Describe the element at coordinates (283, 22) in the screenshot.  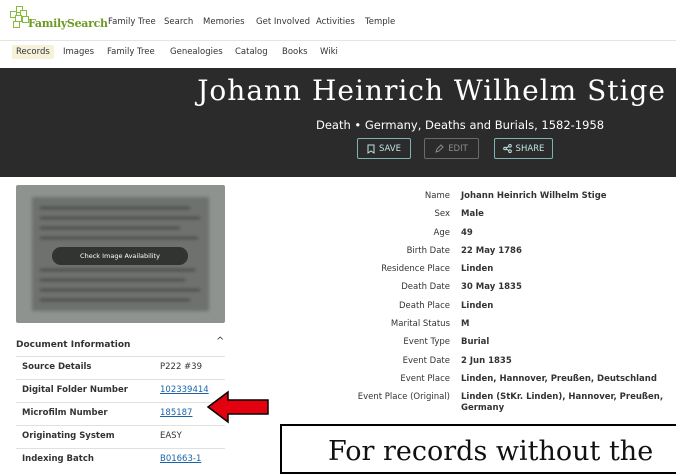
I see `nav-get-involved: Get Involved` at that location.